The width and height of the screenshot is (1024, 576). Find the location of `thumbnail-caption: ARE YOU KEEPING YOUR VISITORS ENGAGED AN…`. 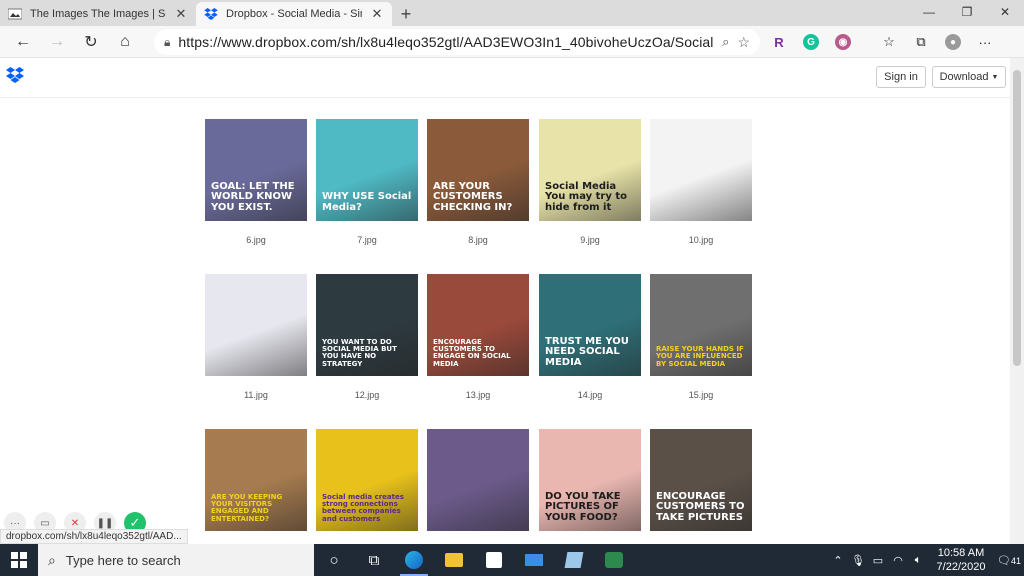

thumbnail-caption: ARE YOU KEEPING YOUR VISITORS ENGAGED AN… is located at coordinates (247, 507).